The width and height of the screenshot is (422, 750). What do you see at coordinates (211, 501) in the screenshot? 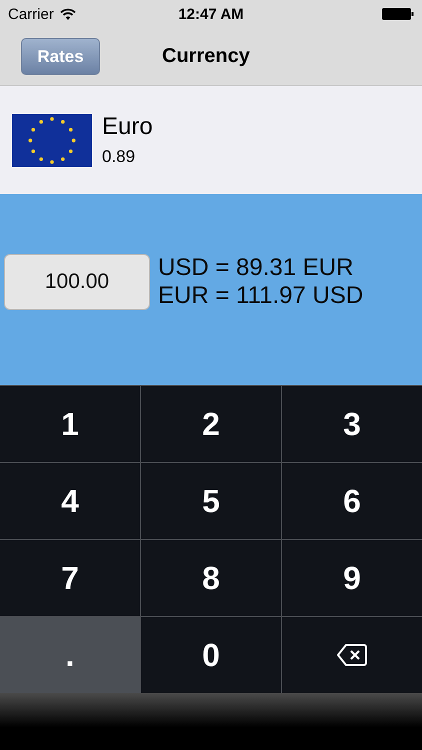
I see `digit-key: 5` at bounding box center [211, 501].